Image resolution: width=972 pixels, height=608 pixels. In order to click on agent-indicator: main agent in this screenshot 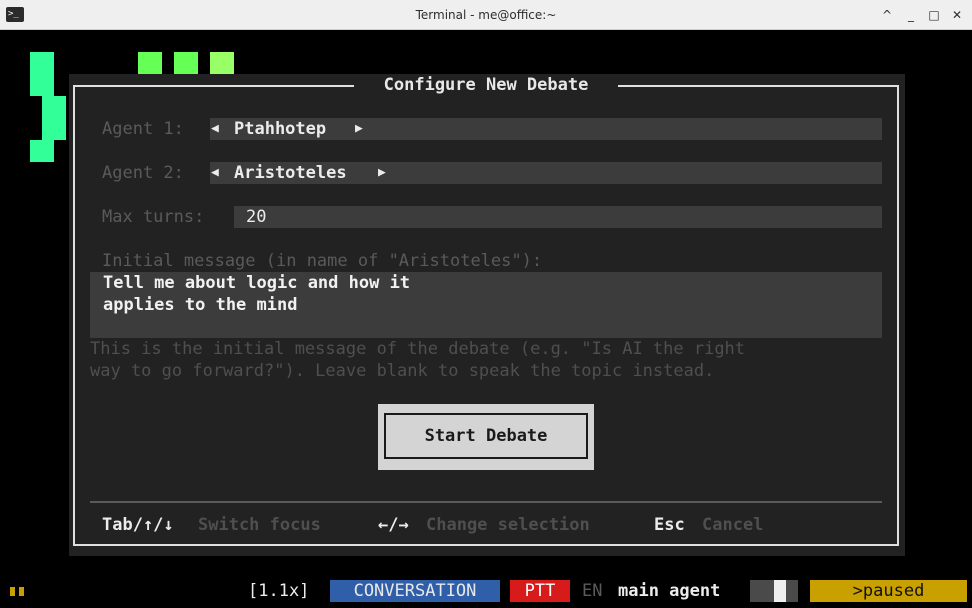, I will do `click(669, 591)`.